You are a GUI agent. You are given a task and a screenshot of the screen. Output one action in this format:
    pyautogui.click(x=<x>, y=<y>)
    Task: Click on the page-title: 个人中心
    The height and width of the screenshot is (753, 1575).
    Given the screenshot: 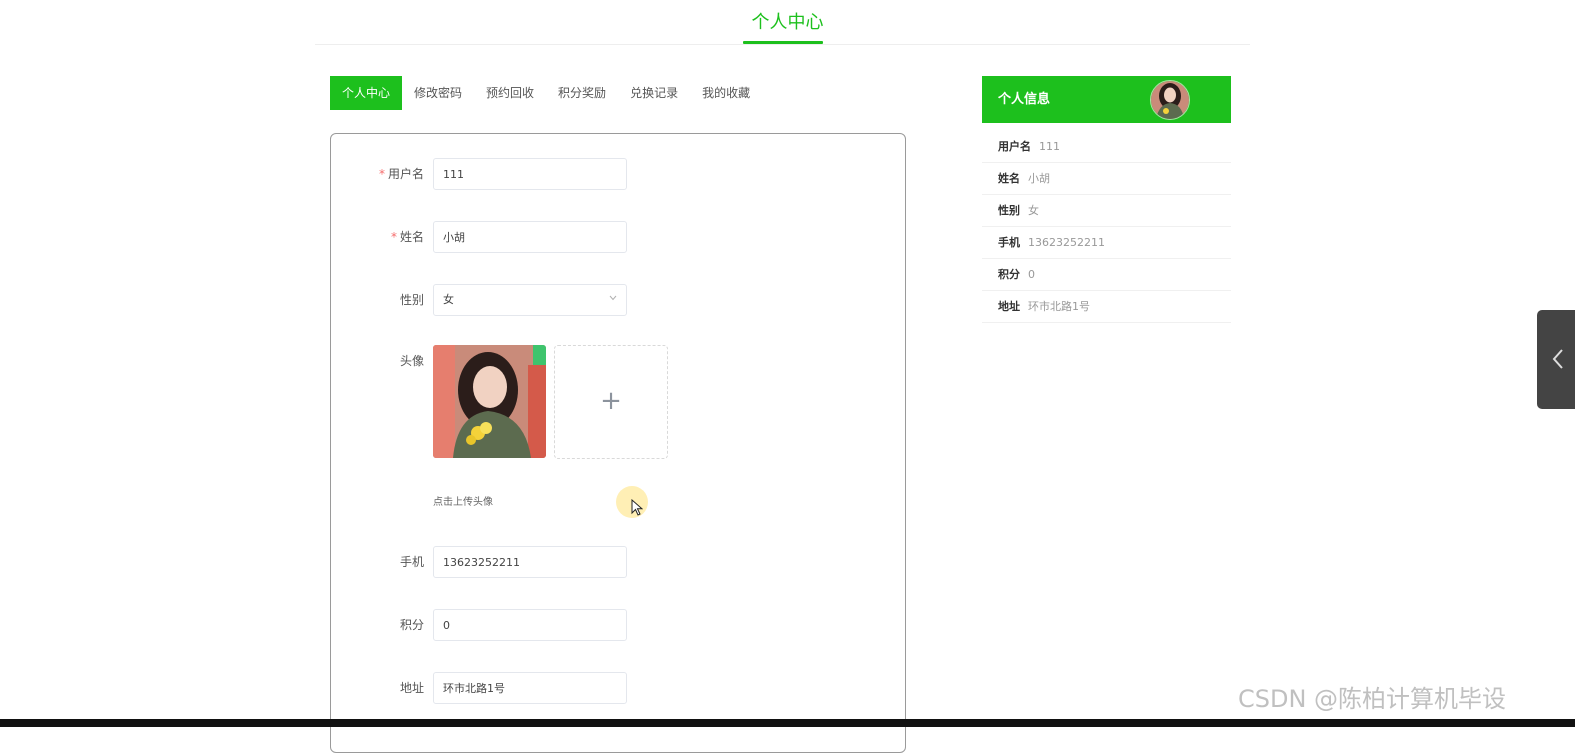 What is the action you would take?
    pyautogui.click(x=787, y=22)
    